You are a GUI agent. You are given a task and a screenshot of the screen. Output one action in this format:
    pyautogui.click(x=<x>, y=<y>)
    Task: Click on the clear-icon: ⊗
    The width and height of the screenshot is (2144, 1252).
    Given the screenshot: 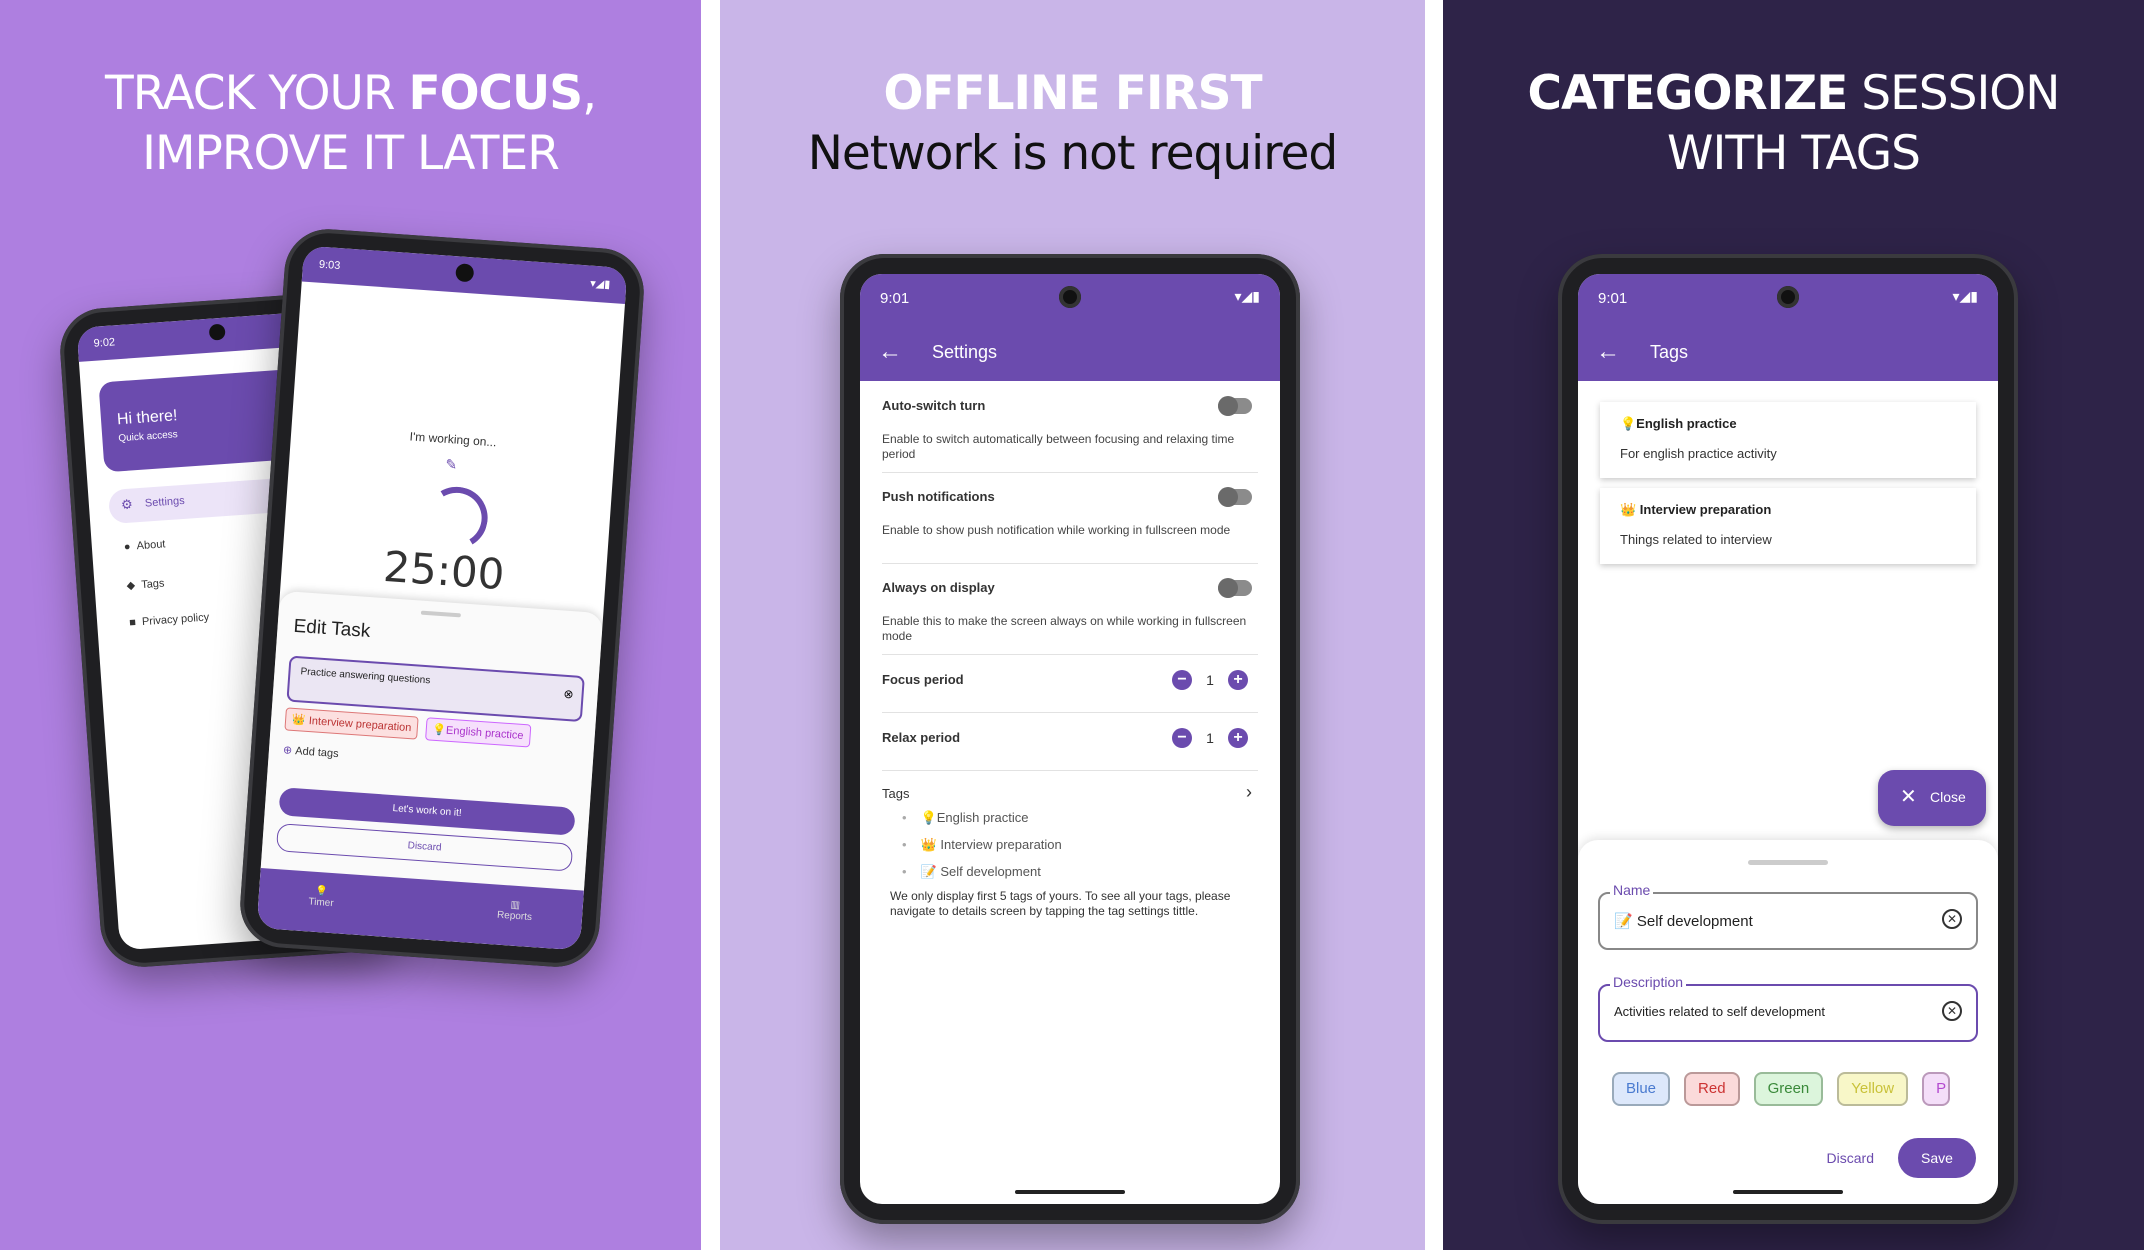 What is the action you would take?
    pyautogui.click(x=568, y=694)
    